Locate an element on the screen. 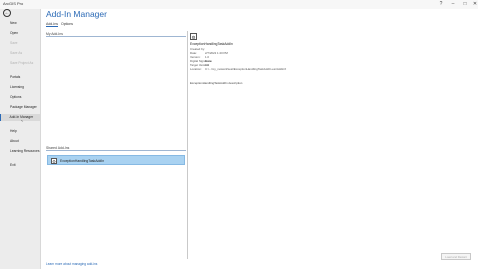 This screenshot has width=478, height=269. back-arrow-icon: ← is located at coordinates (7, 13).